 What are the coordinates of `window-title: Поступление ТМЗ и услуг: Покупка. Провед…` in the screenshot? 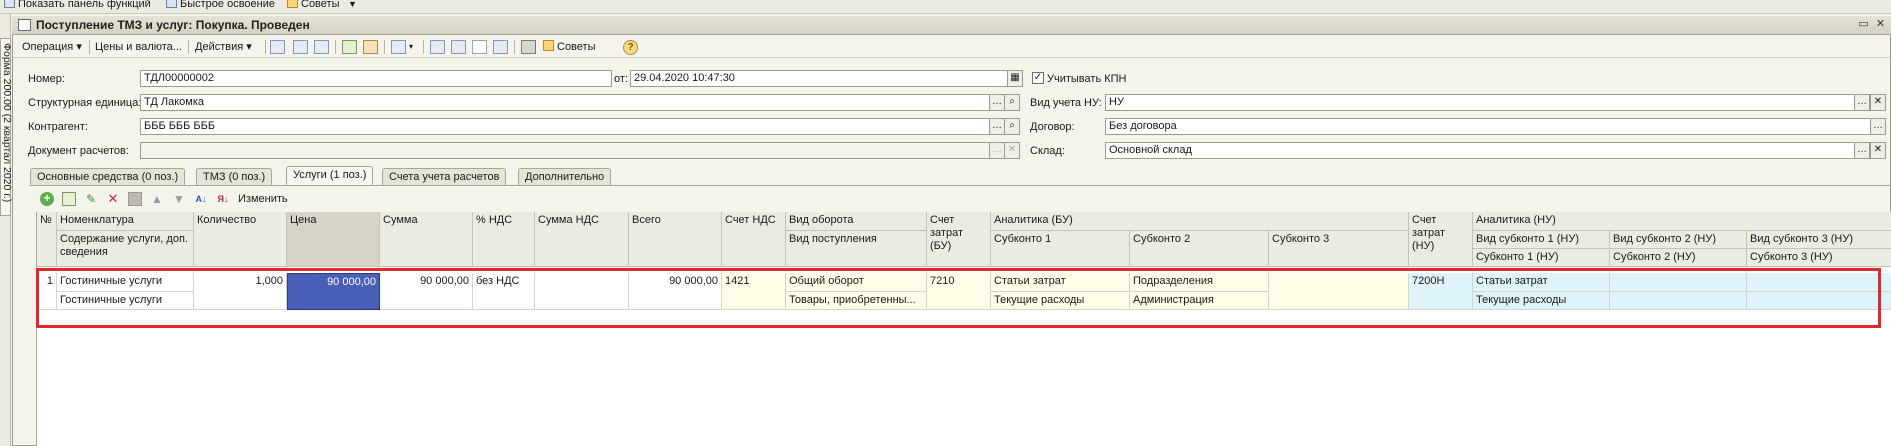 It's located at (173, 25).